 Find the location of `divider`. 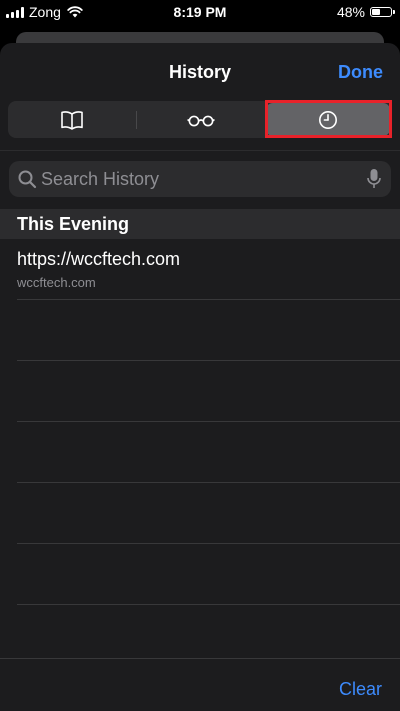

divider is located at coordinates (200, 150).